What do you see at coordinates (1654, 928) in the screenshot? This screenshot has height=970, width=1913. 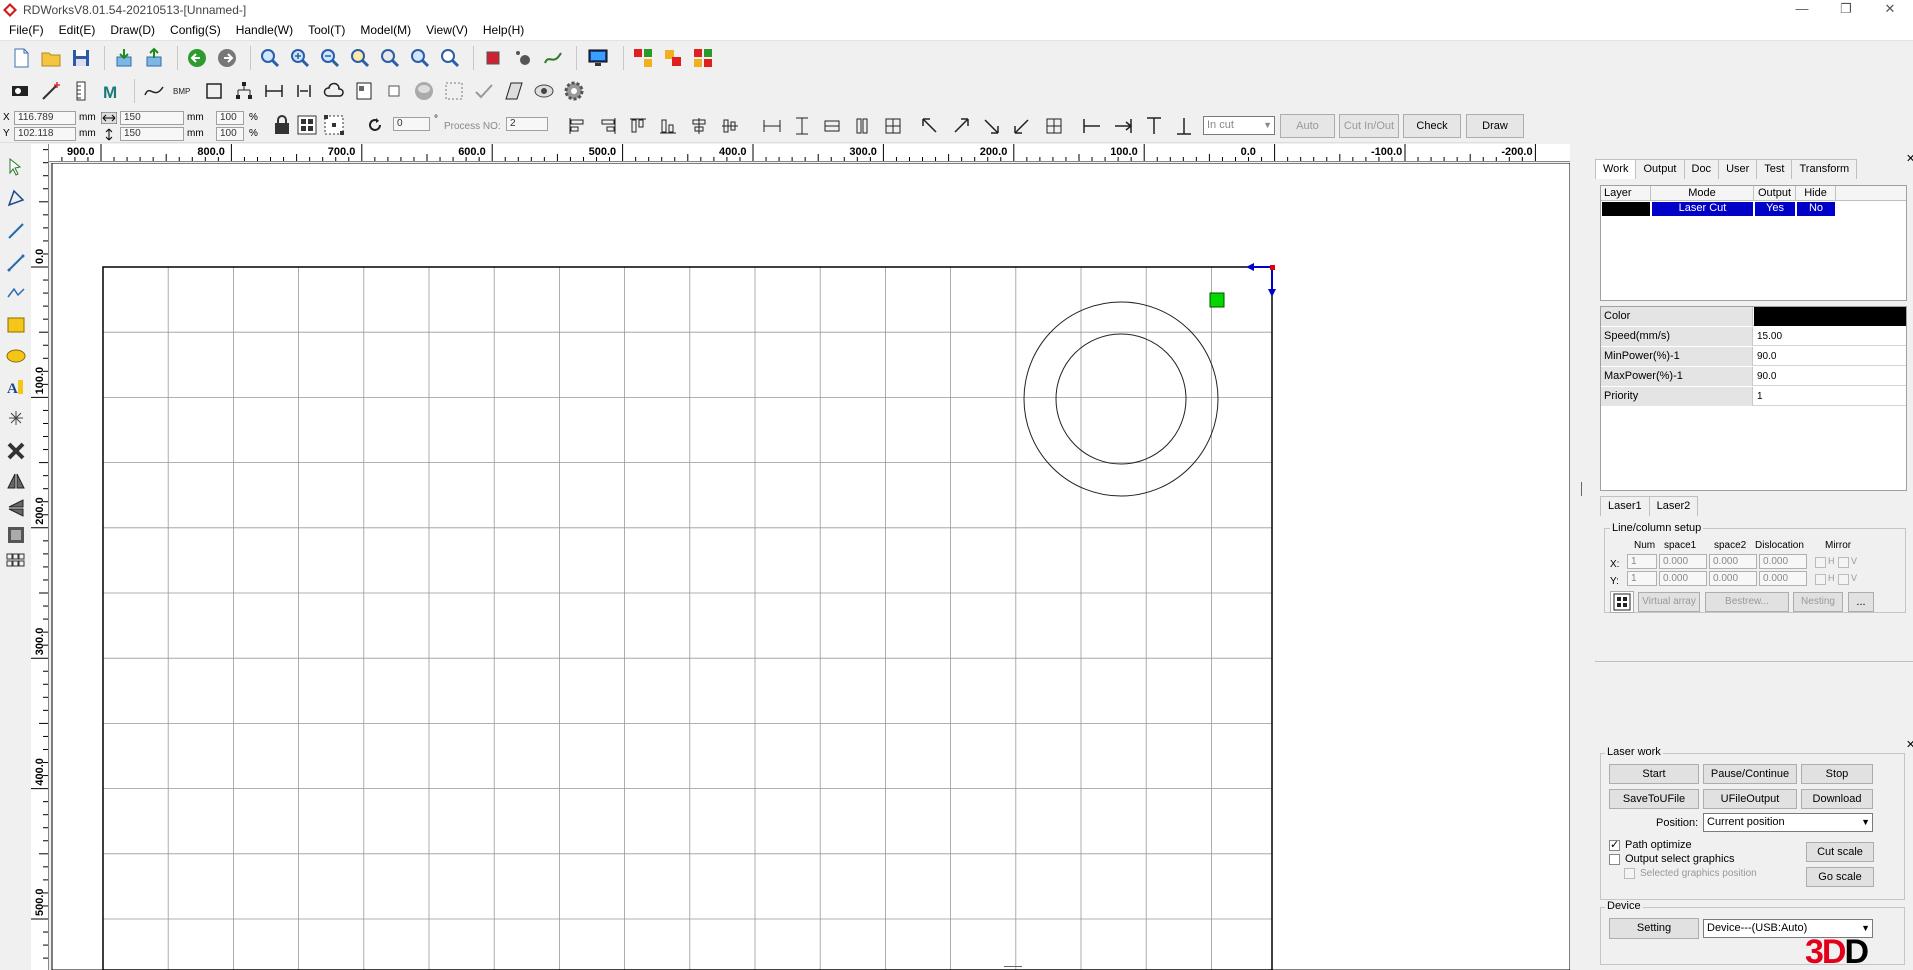 I see `device-setting-button: Setting` at bounding box center [1654, 928].